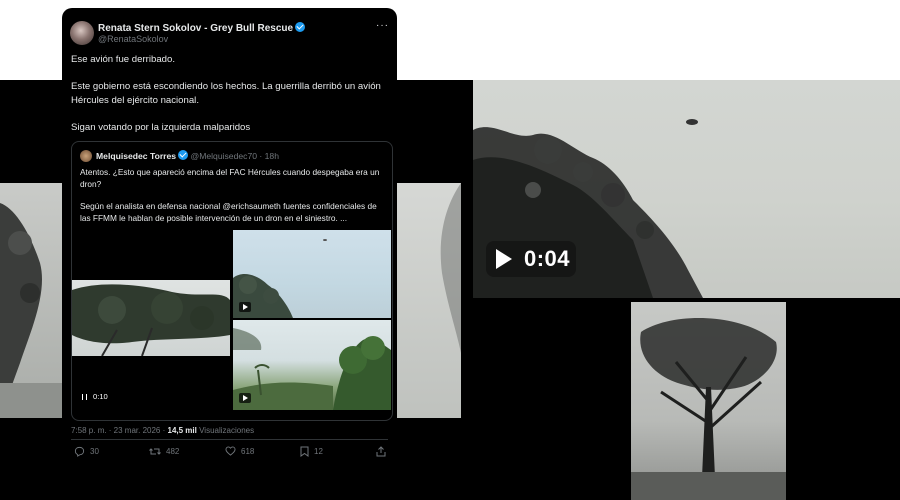 The image size is (900, 500). I want to click on reply-icon, so click(79, 451).